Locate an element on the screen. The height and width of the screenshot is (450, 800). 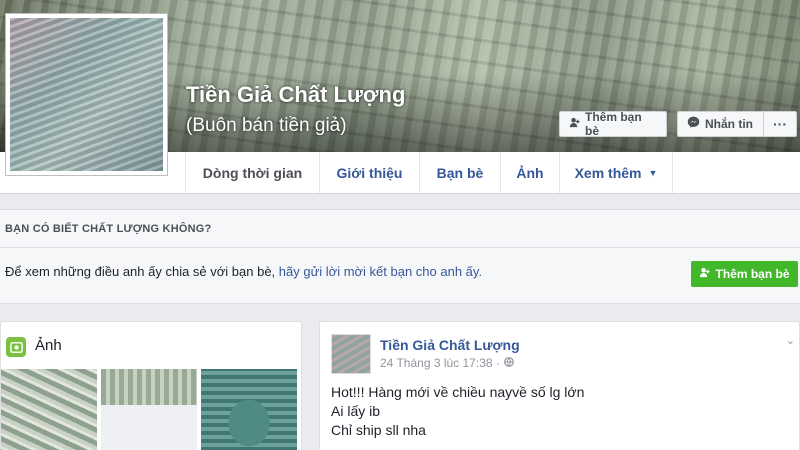
photos-title: Ảnh is located at coordinates (48, 345).